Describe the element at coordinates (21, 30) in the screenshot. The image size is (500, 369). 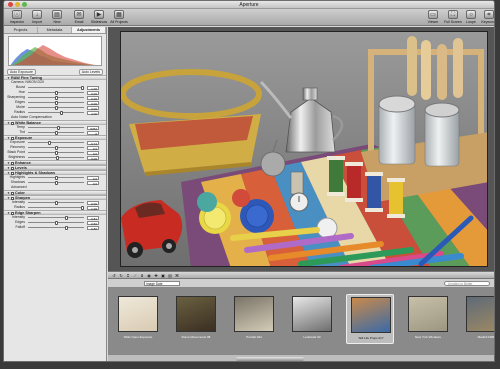
I see `tab-projects: Projects` at that location.